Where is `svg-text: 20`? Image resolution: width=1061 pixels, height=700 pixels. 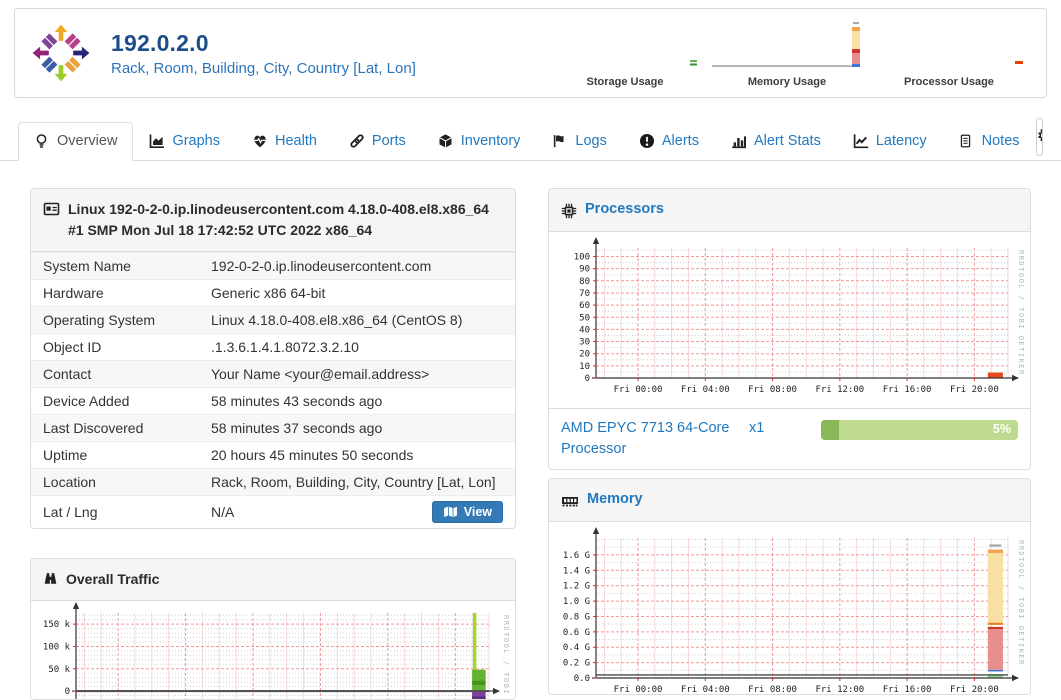 svg-text: 20 is located at coordinates (584, 354).